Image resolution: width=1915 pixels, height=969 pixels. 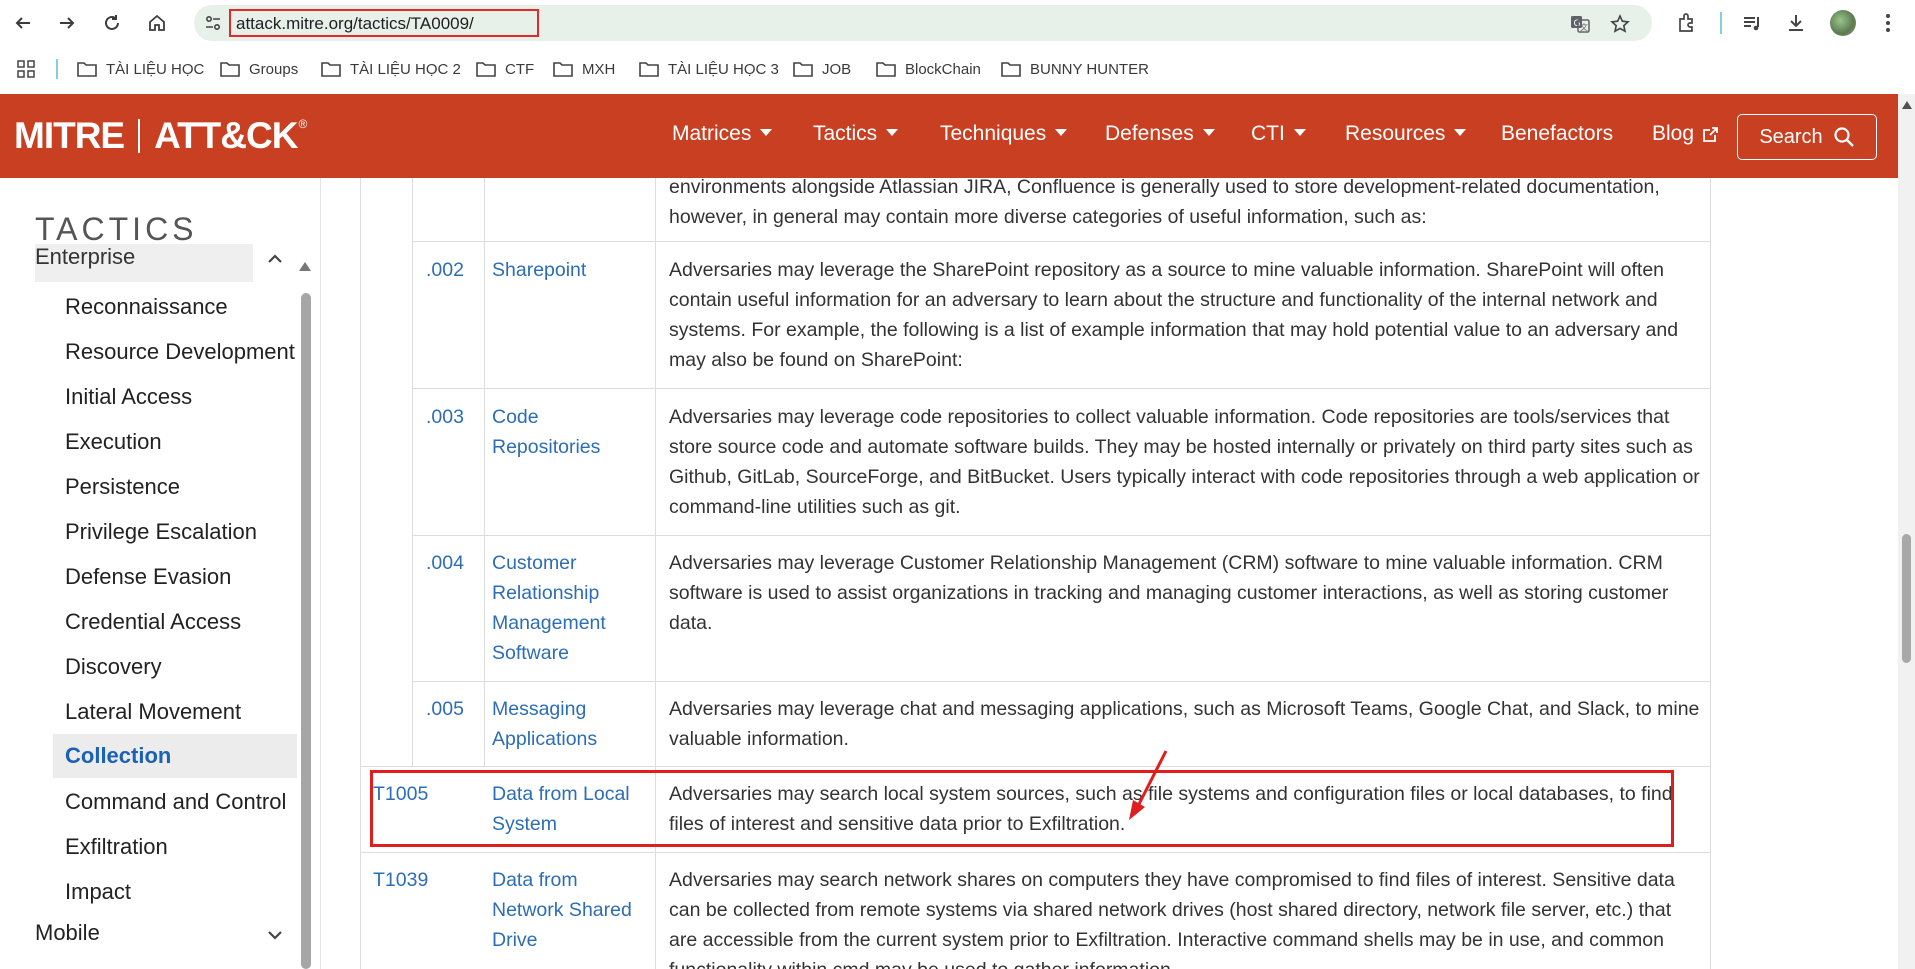 I want to click on sidebar-item-collection: Collection, so click(x=175, y=756).